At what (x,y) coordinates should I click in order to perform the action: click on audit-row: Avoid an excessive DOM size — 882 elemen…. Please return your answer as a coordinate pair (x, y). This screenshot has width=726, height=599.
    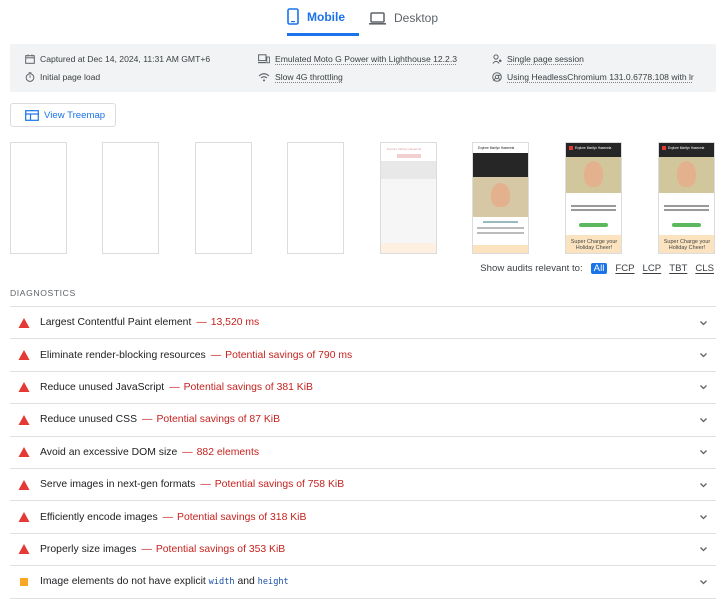
    Looking at the image, I should click on (363, 453).